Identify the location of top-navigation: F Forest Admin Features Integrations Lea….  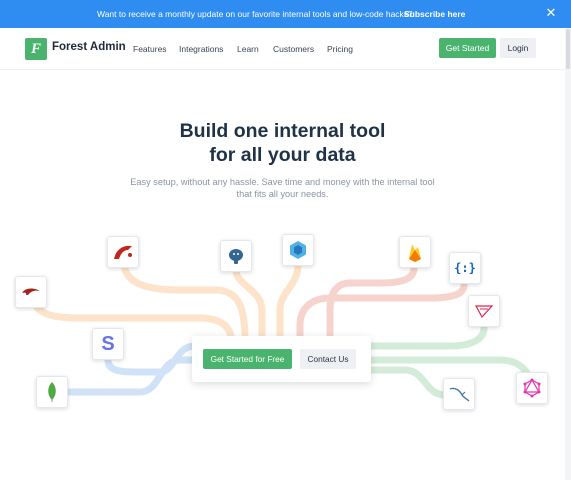
(285, 49).